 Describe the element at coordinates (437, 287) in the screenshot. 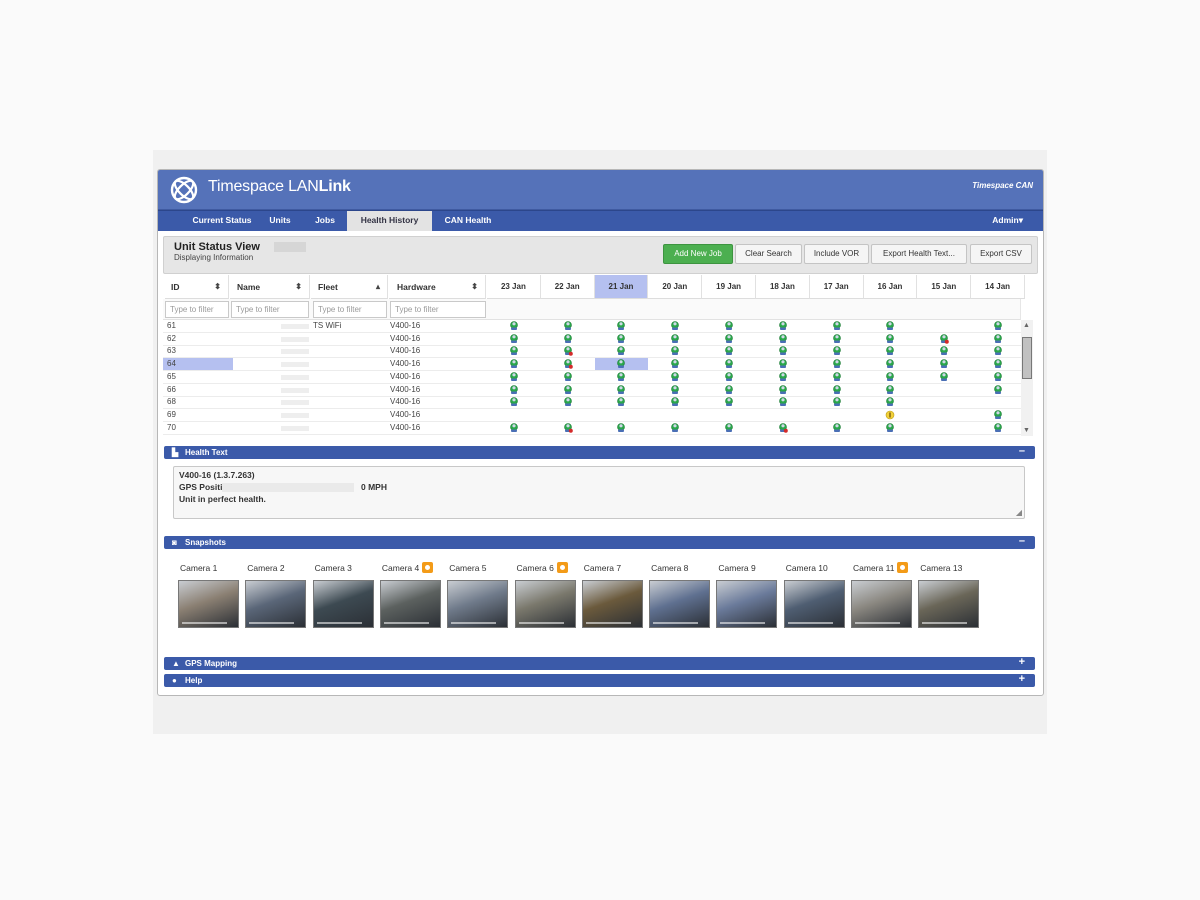

I see `column-header-hardware: Hardware ⬍` at that location.